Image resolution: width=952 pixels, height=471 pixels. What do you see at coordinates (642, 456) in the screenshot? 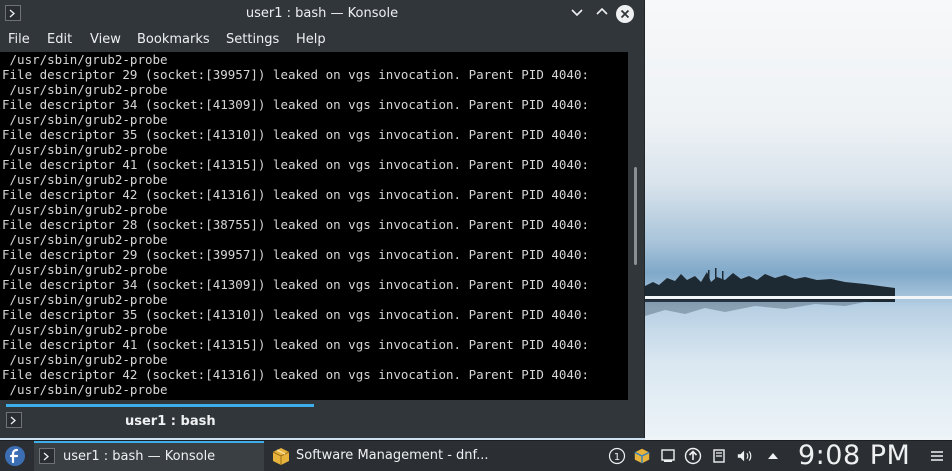
I see `package-updates-icon` at bounding box center [642, 456].